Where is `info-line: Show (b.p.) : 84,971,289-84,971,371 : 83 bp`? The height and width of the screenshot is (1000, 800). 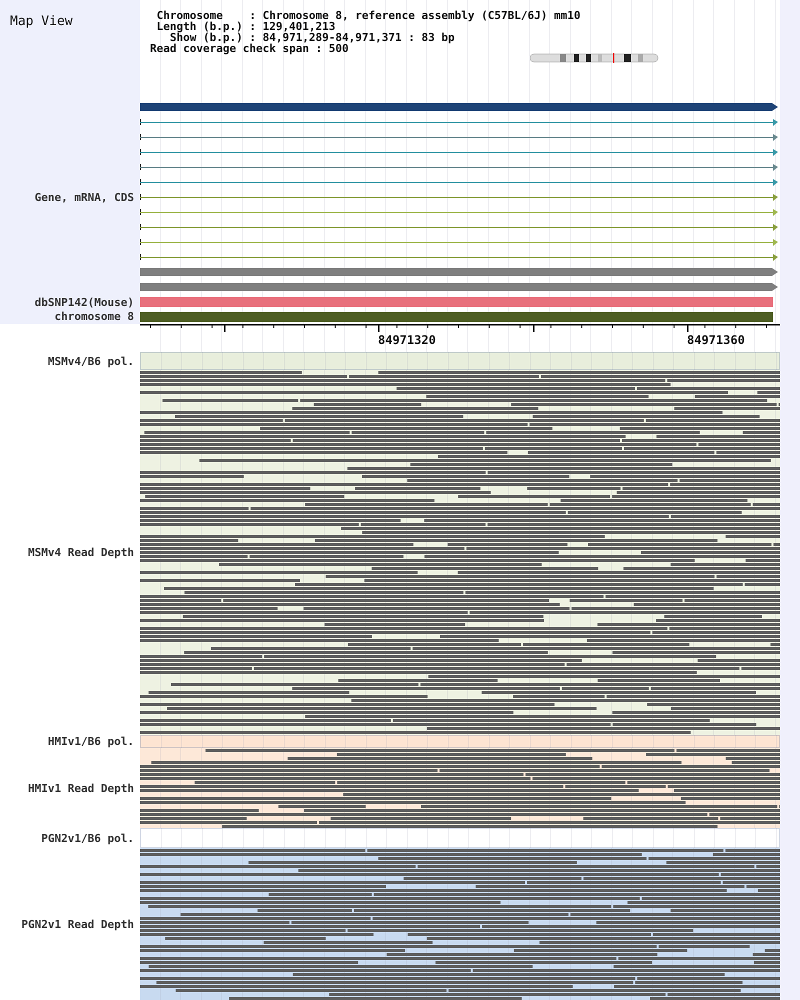 info-line: Show (b.p.) : 84,971,289-84,971,371 : 83 bp is located at coordinates (313, 37).